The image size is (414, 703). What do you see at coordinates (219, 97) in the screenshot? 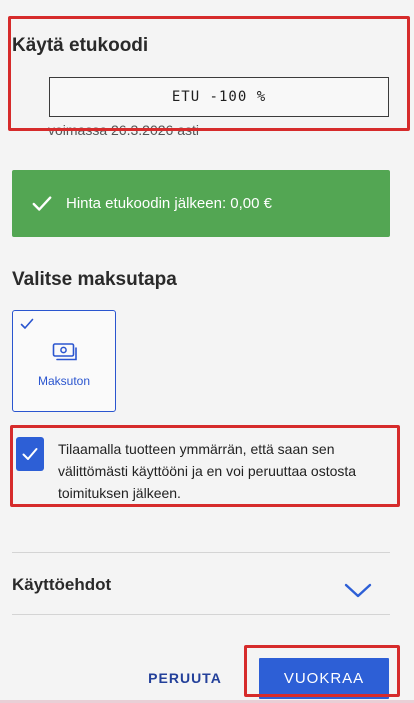
I see `discount-code-field: ETU -100 %` at bounding box center [219, 97].